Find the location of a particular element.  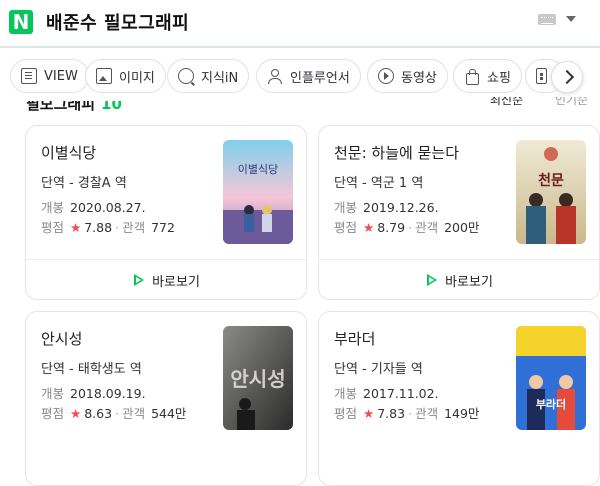

movie-release: 개봉 2019.12.26. is located at coordinates (386, 206).